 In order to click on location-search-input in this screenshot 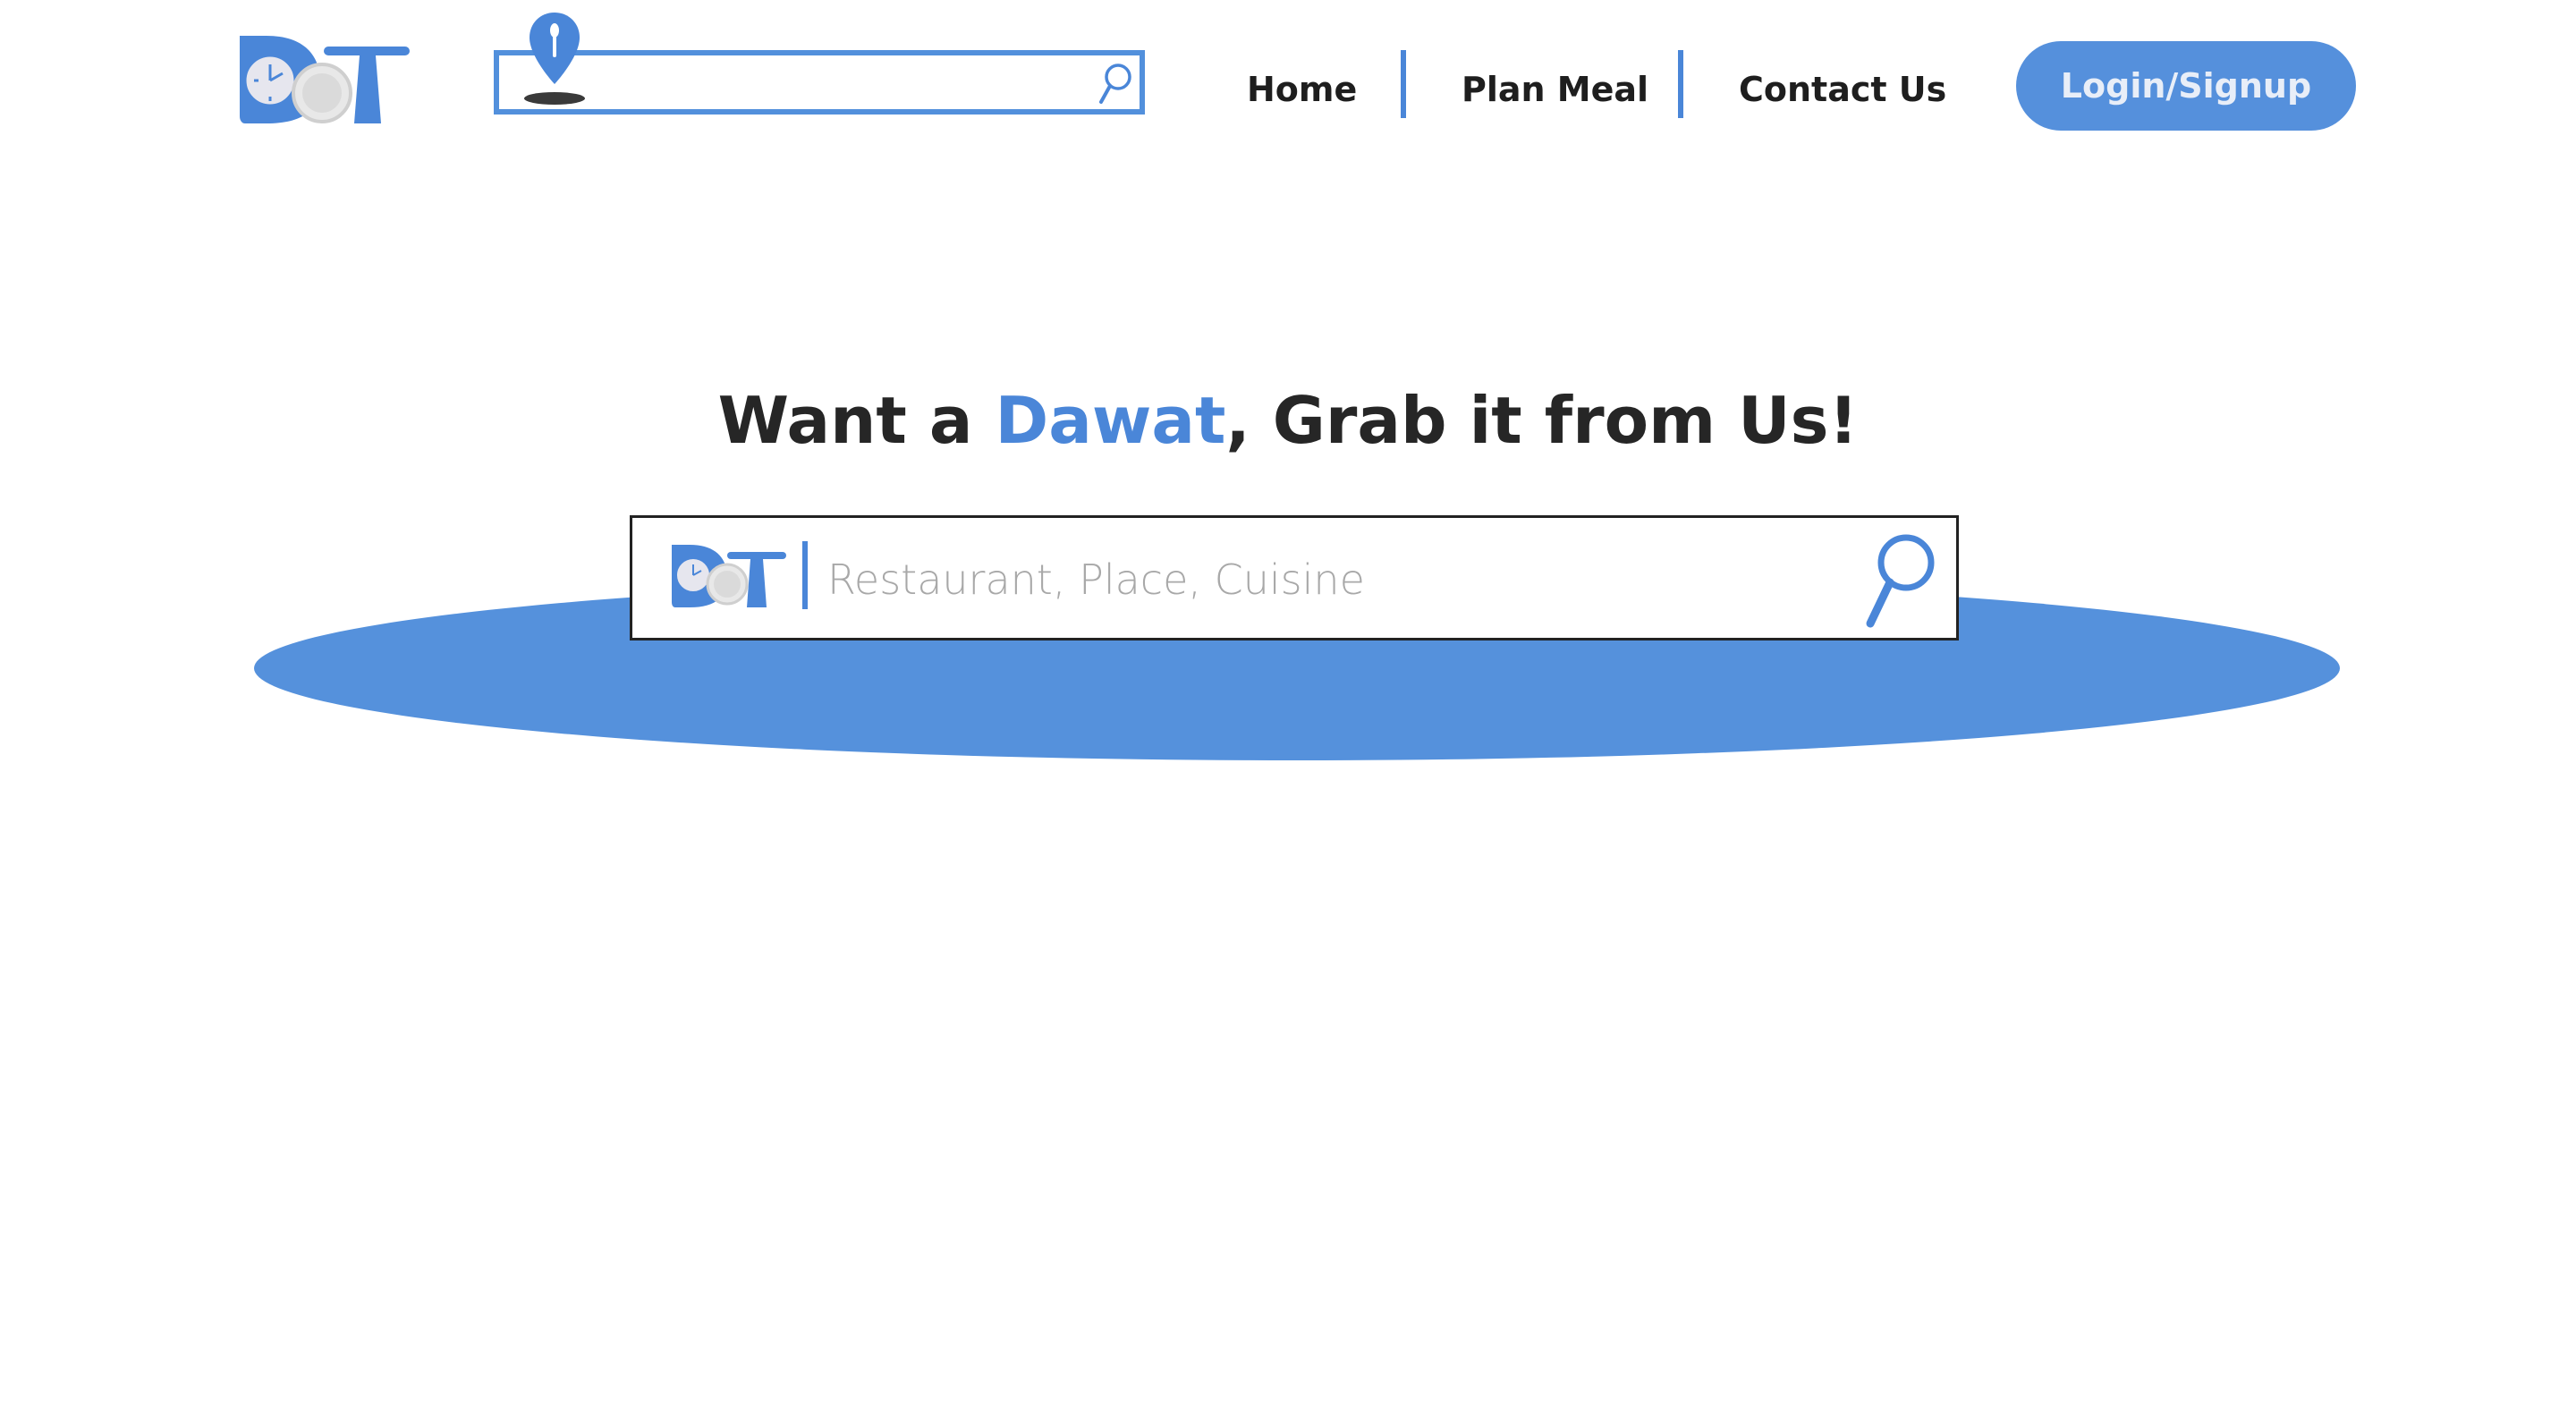, I will do `click(814, 83)`.